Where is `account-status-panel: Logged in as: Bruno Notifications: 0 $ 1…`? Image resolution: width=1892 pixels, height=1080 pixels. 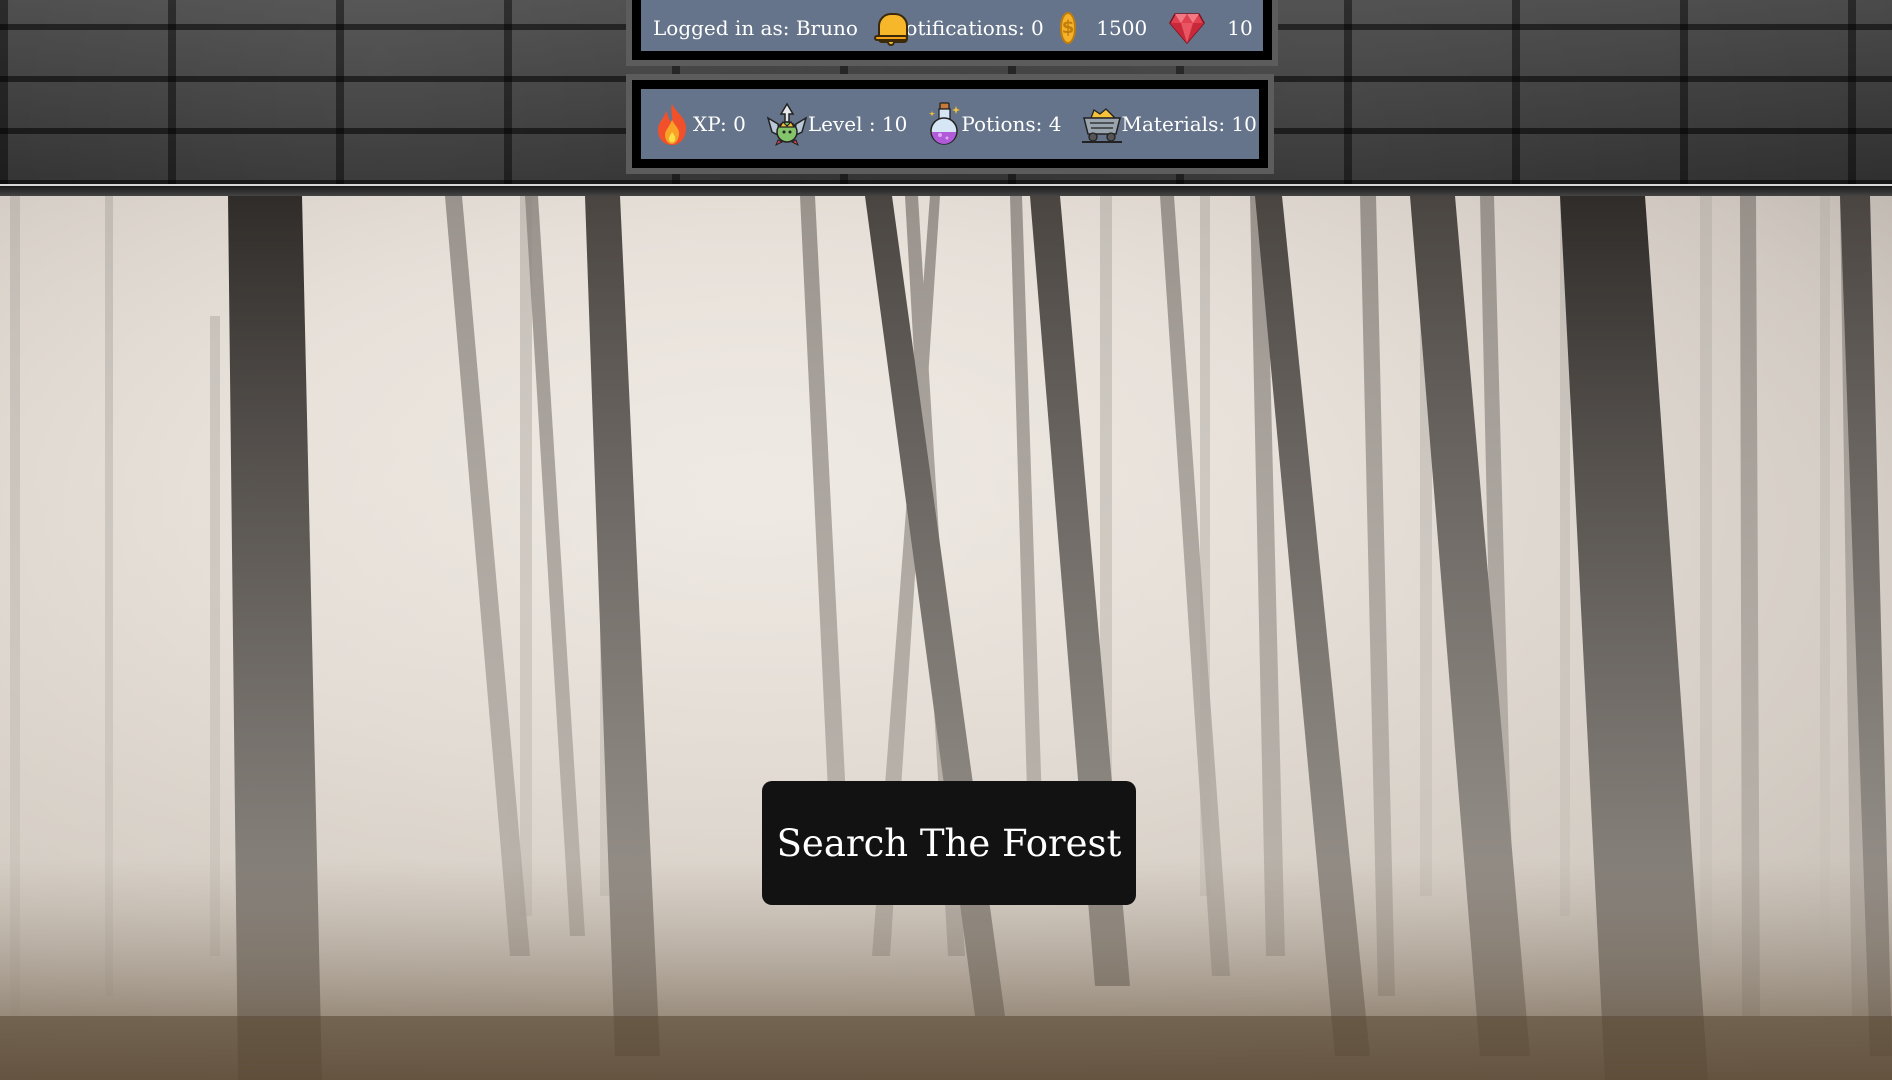
account-status-panel: Logged in as: Bruno Notifications: 0 $ 1… is located at coordinates (952, 30).